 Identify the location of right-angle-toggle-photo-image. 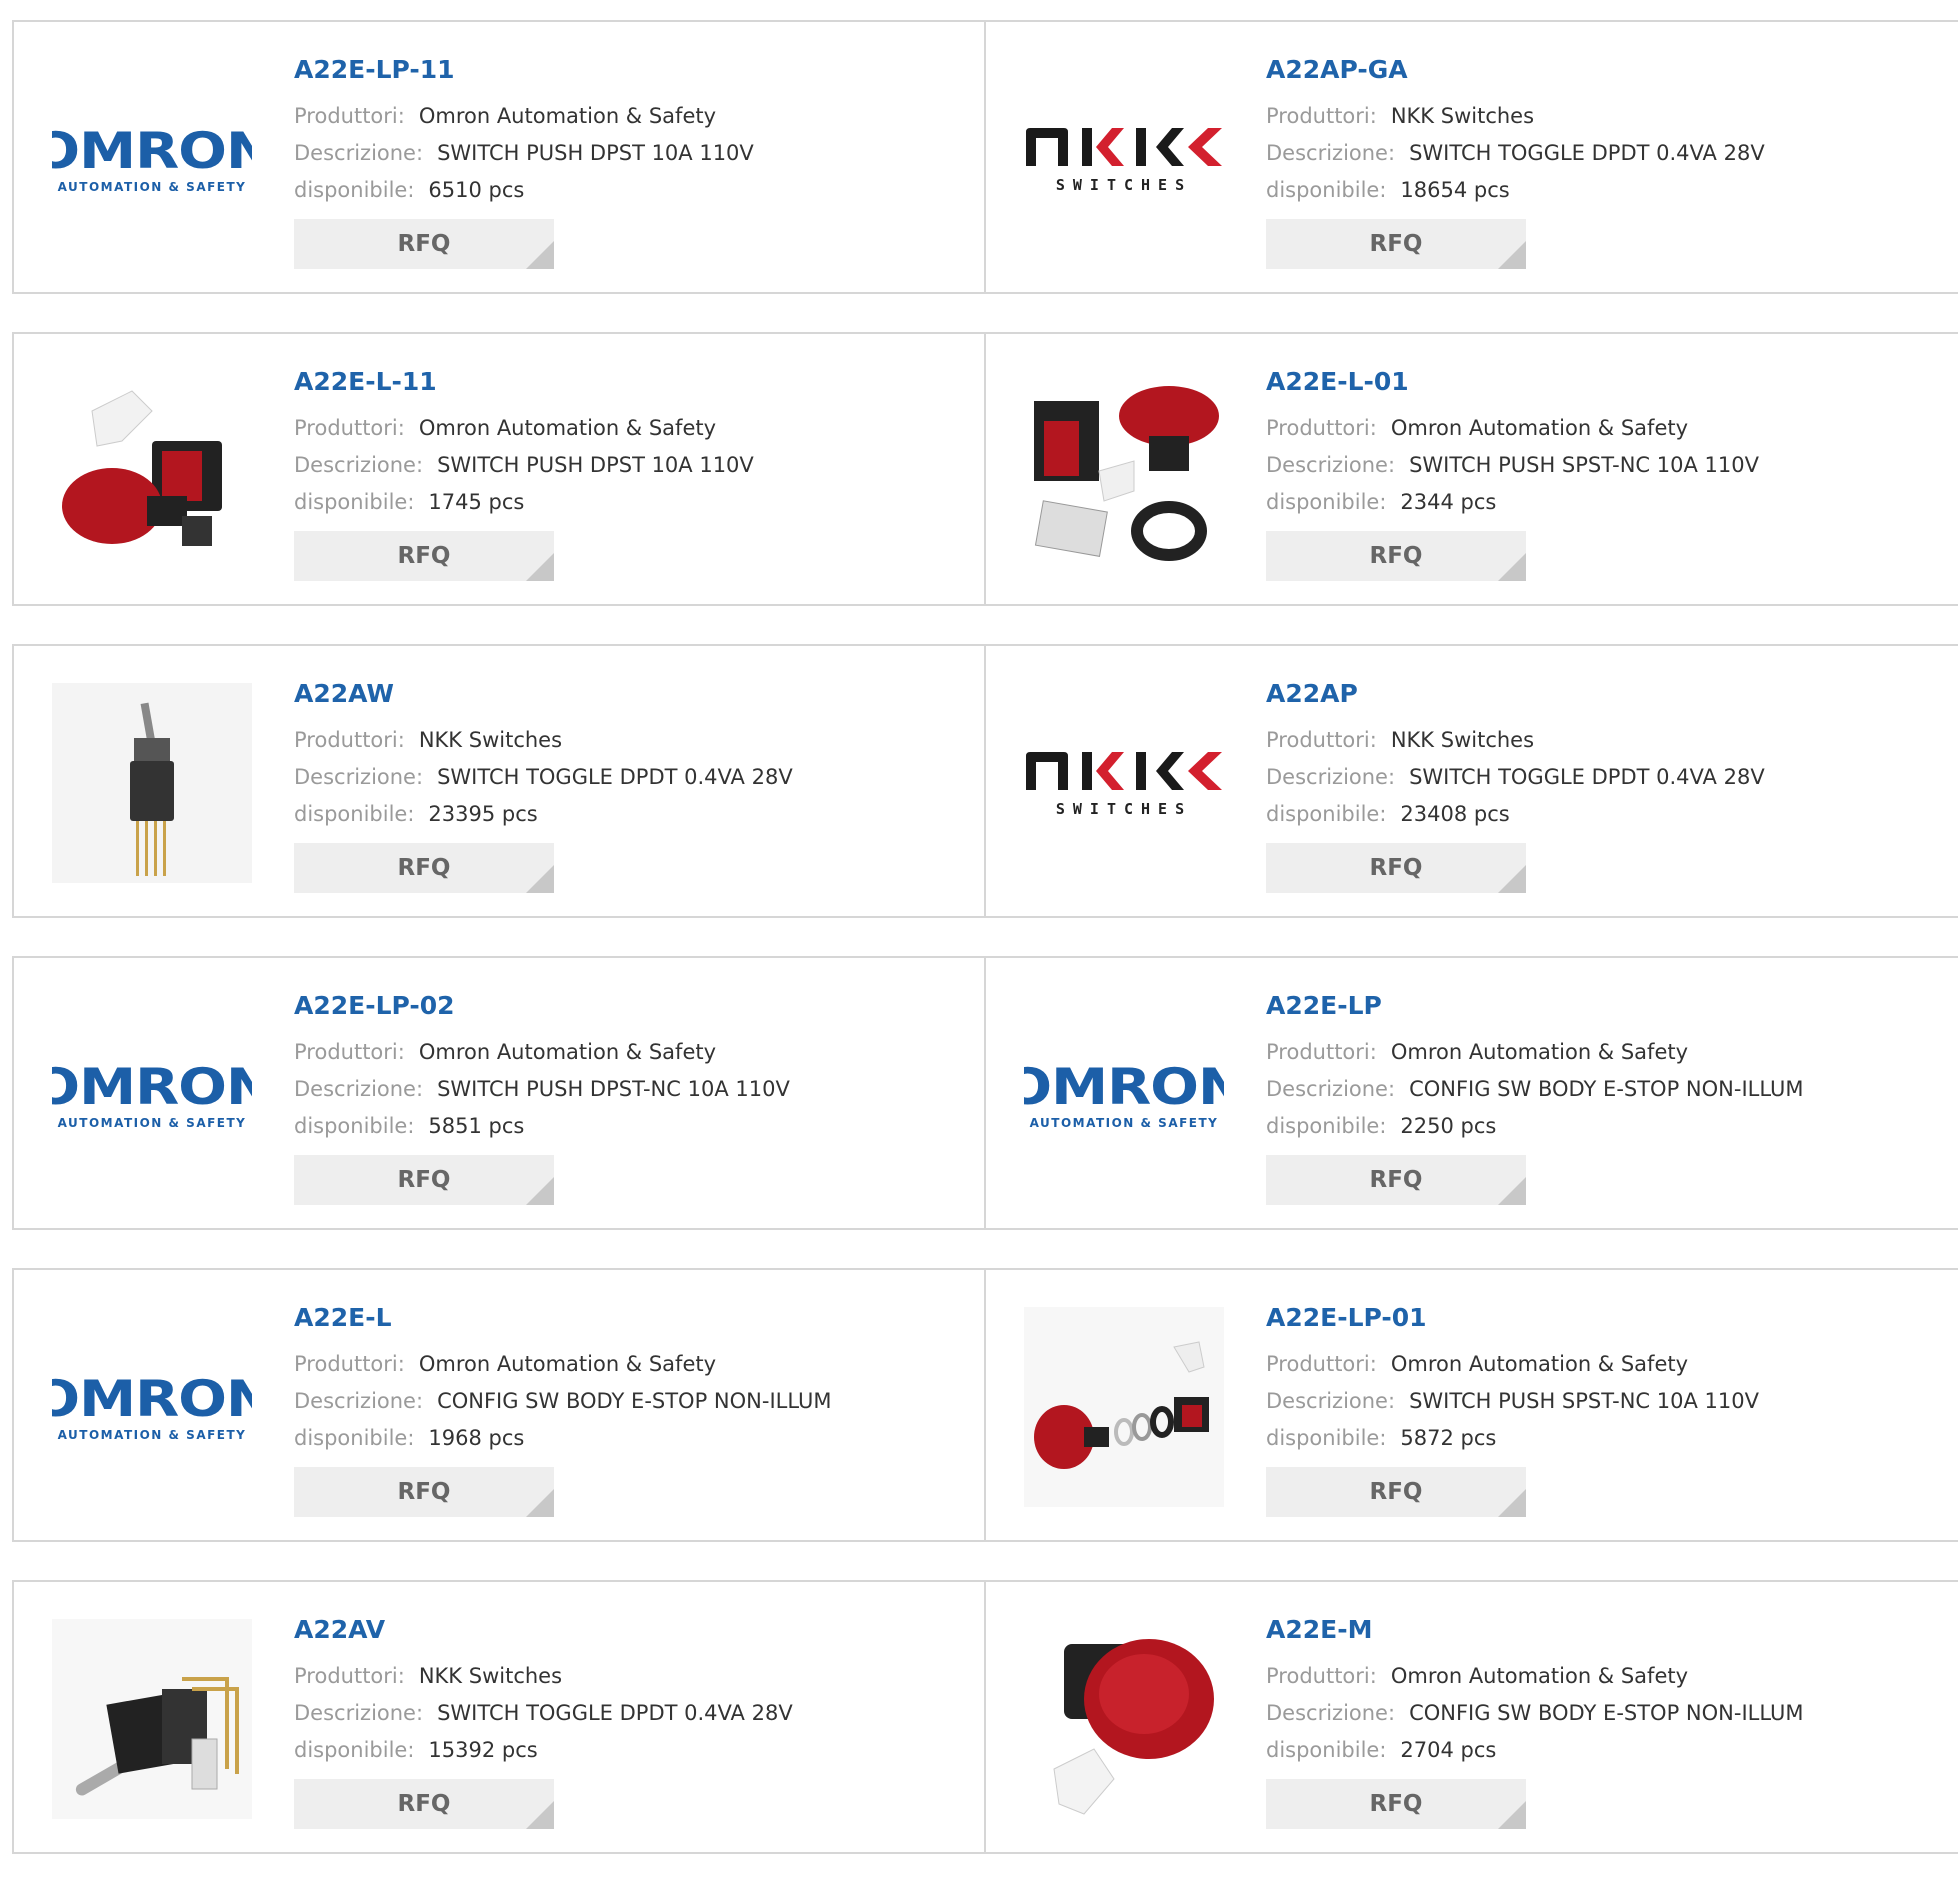
(152, 1719).